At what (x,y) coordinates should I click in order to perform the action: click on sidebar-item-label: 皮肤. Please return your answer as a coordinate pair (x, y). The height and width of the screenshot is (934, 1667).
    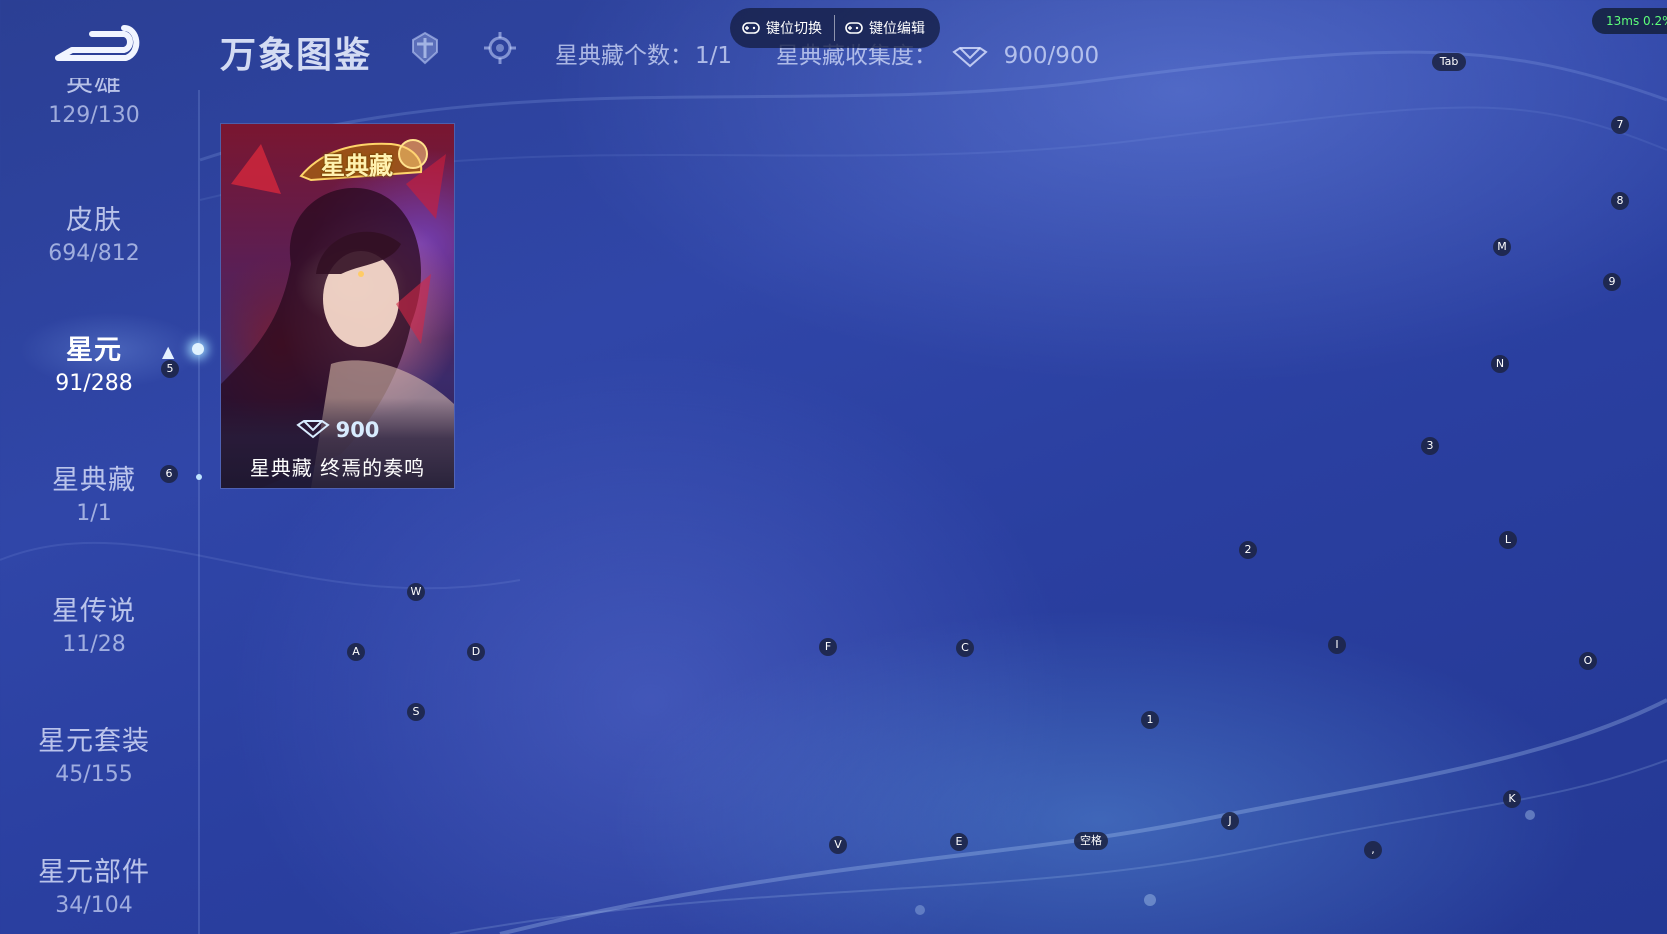
    Looking at the image, I should click on (94, 220).